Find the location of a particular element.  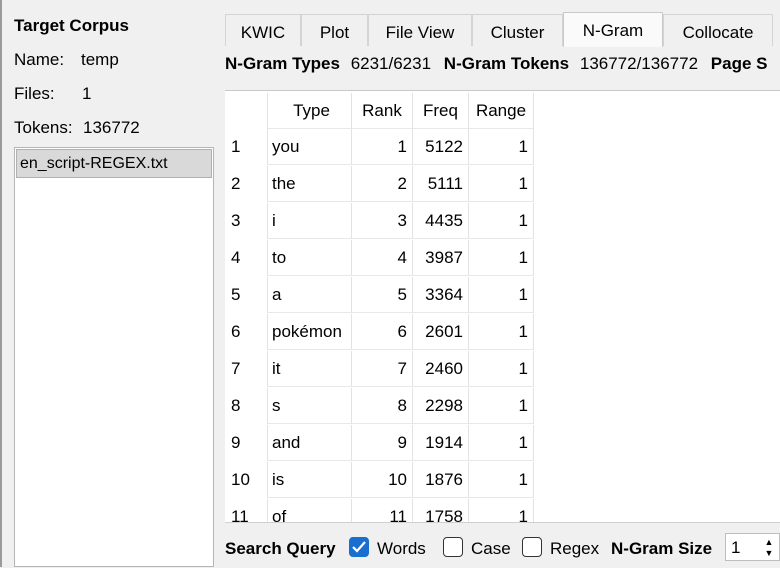

cell-freq: 1758 is located at coordinates (440, 510).